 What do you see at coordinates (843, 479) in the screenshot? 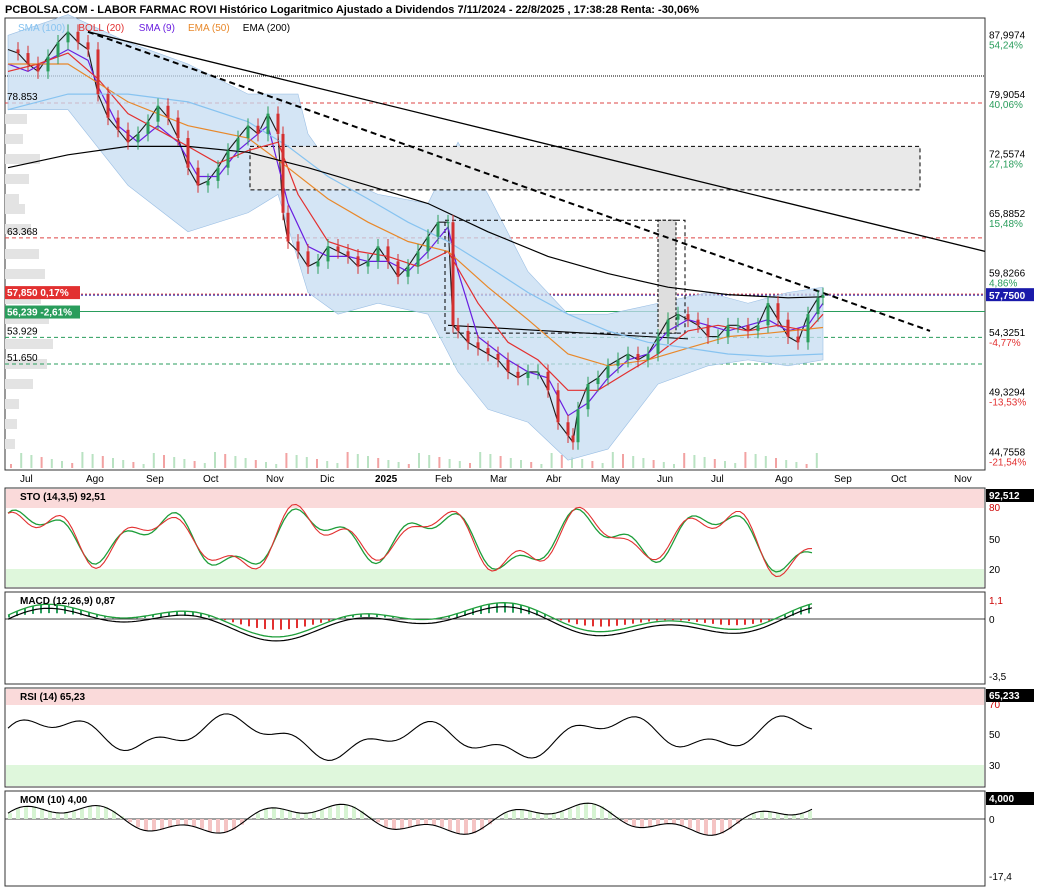
I see `x-axis-label: Sep` at bounding box center [843, 479].